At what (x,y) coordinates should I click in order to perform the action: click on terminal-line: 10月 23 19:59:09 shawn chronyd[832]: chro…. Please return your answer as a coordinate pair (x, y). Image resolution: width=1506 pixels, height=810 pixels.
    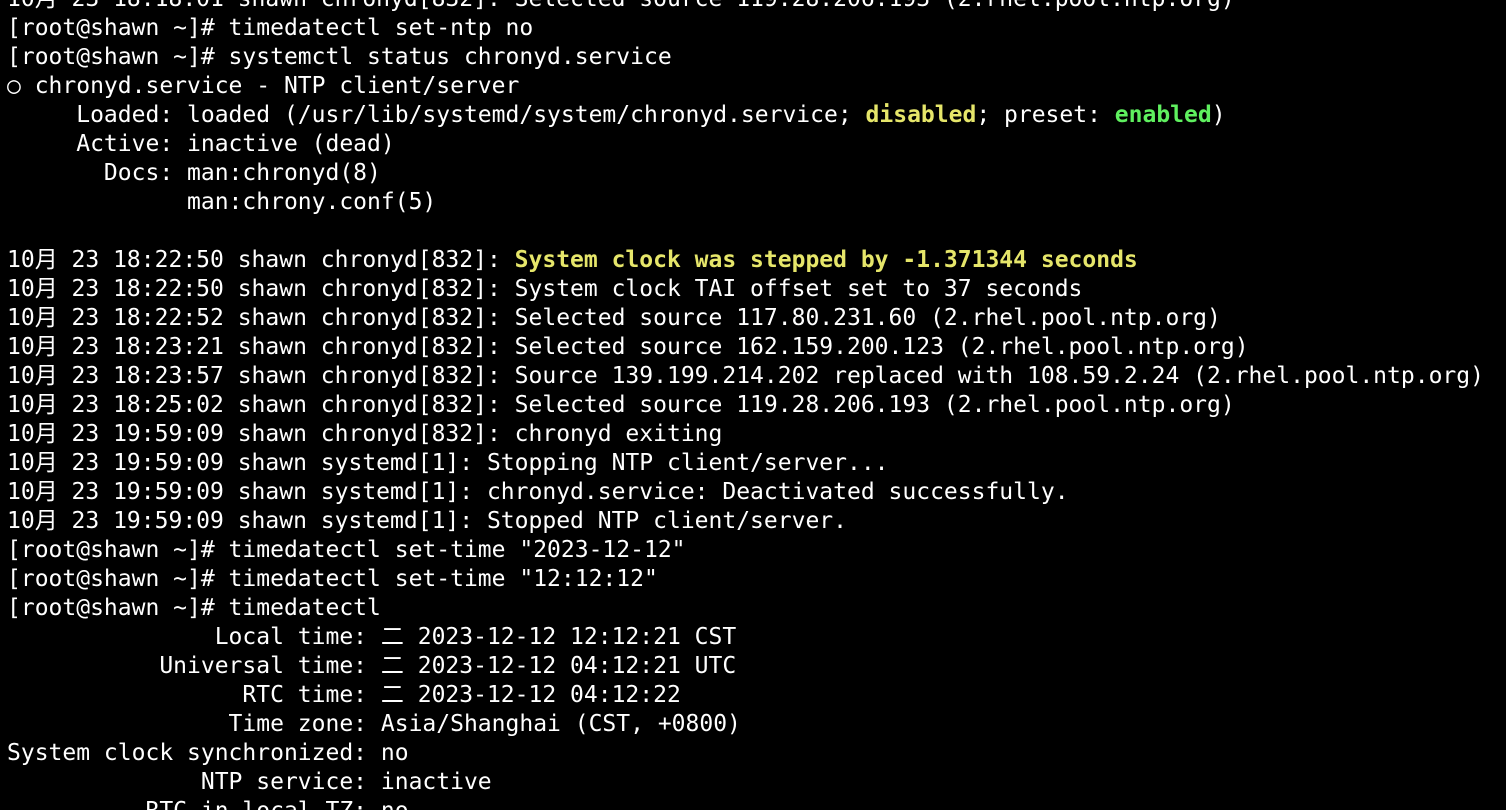
    Looking at the image, I should click on (756, 434).